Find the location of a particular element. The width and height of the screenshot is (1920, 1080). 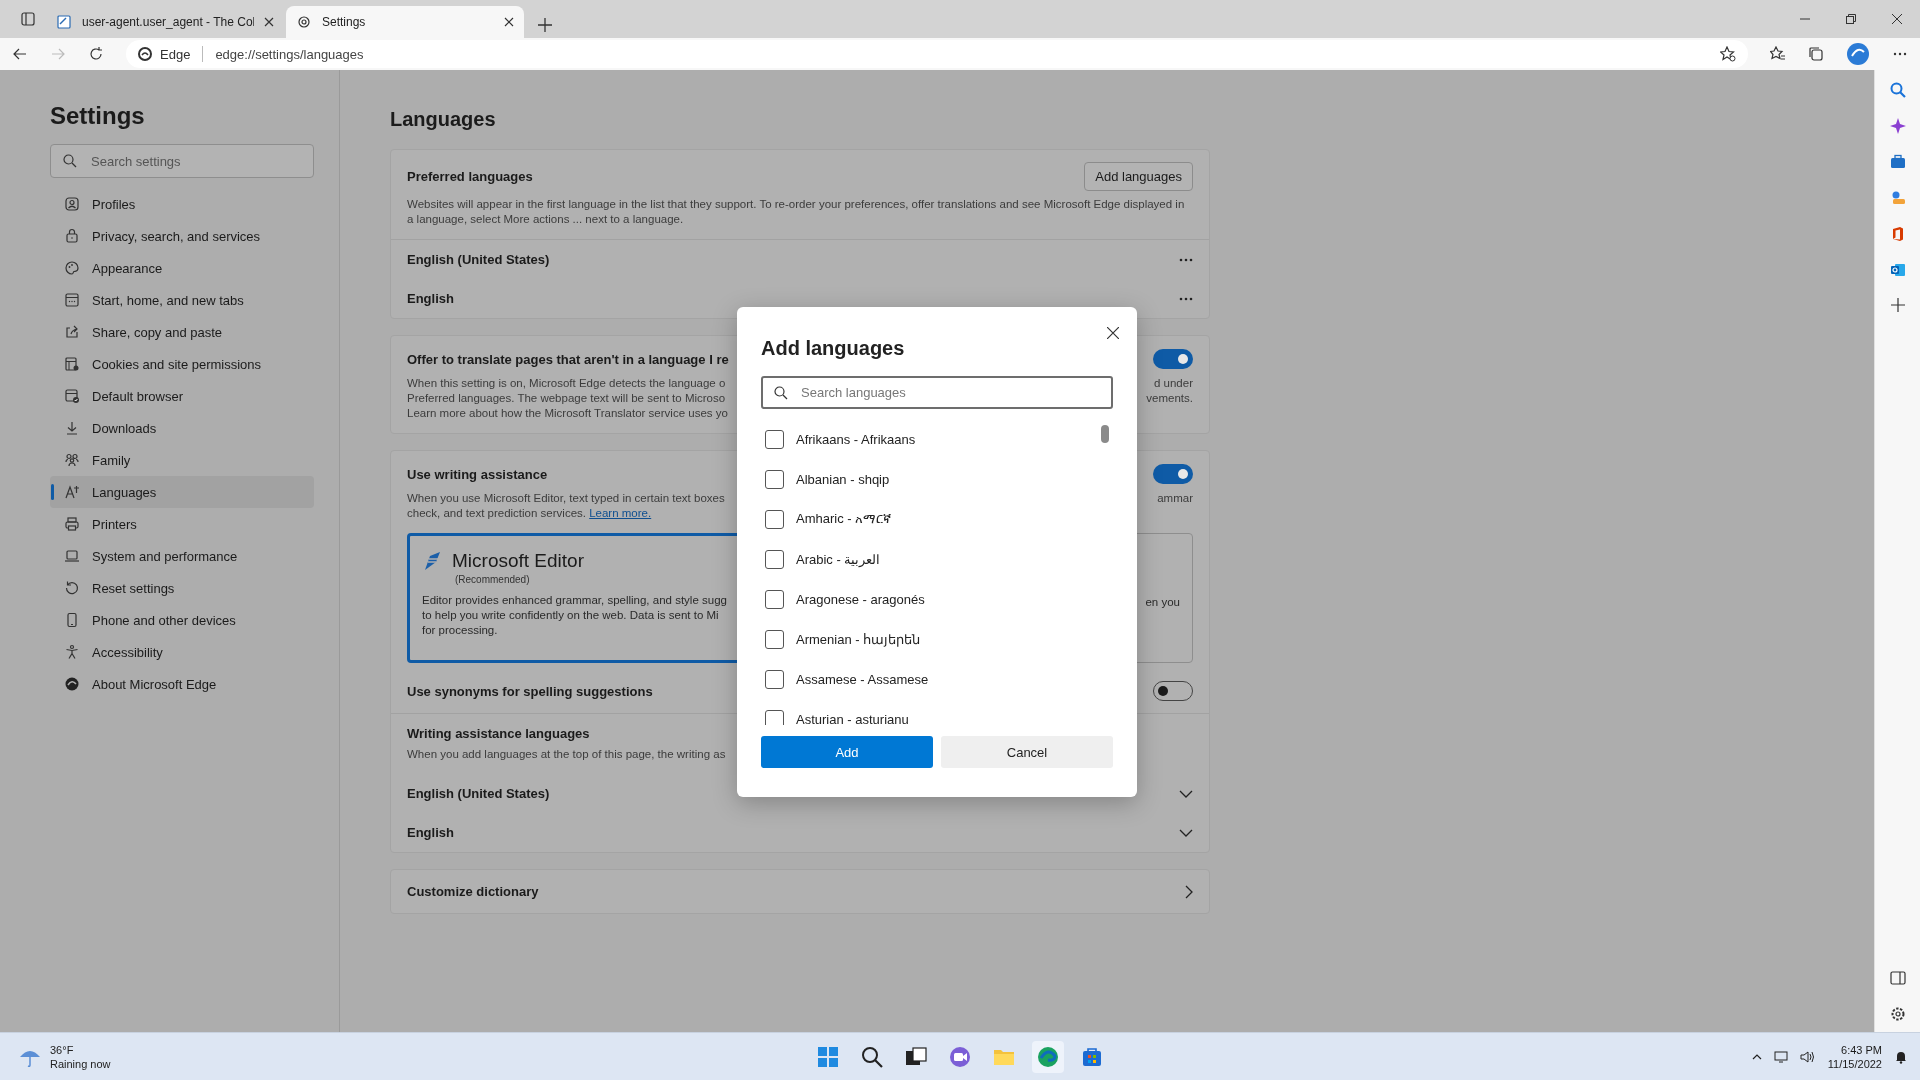

edge-logo-icon is located at coordinates (1048, 1057).